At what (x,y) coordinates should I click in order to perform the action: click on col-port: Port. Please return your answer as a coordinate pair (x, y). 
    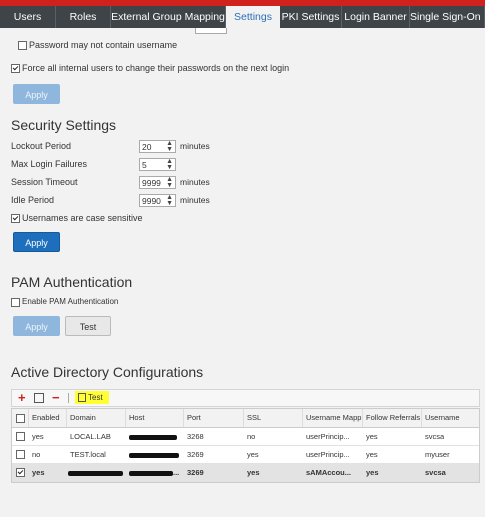
    Looking at the image, I should click on (214, 418).